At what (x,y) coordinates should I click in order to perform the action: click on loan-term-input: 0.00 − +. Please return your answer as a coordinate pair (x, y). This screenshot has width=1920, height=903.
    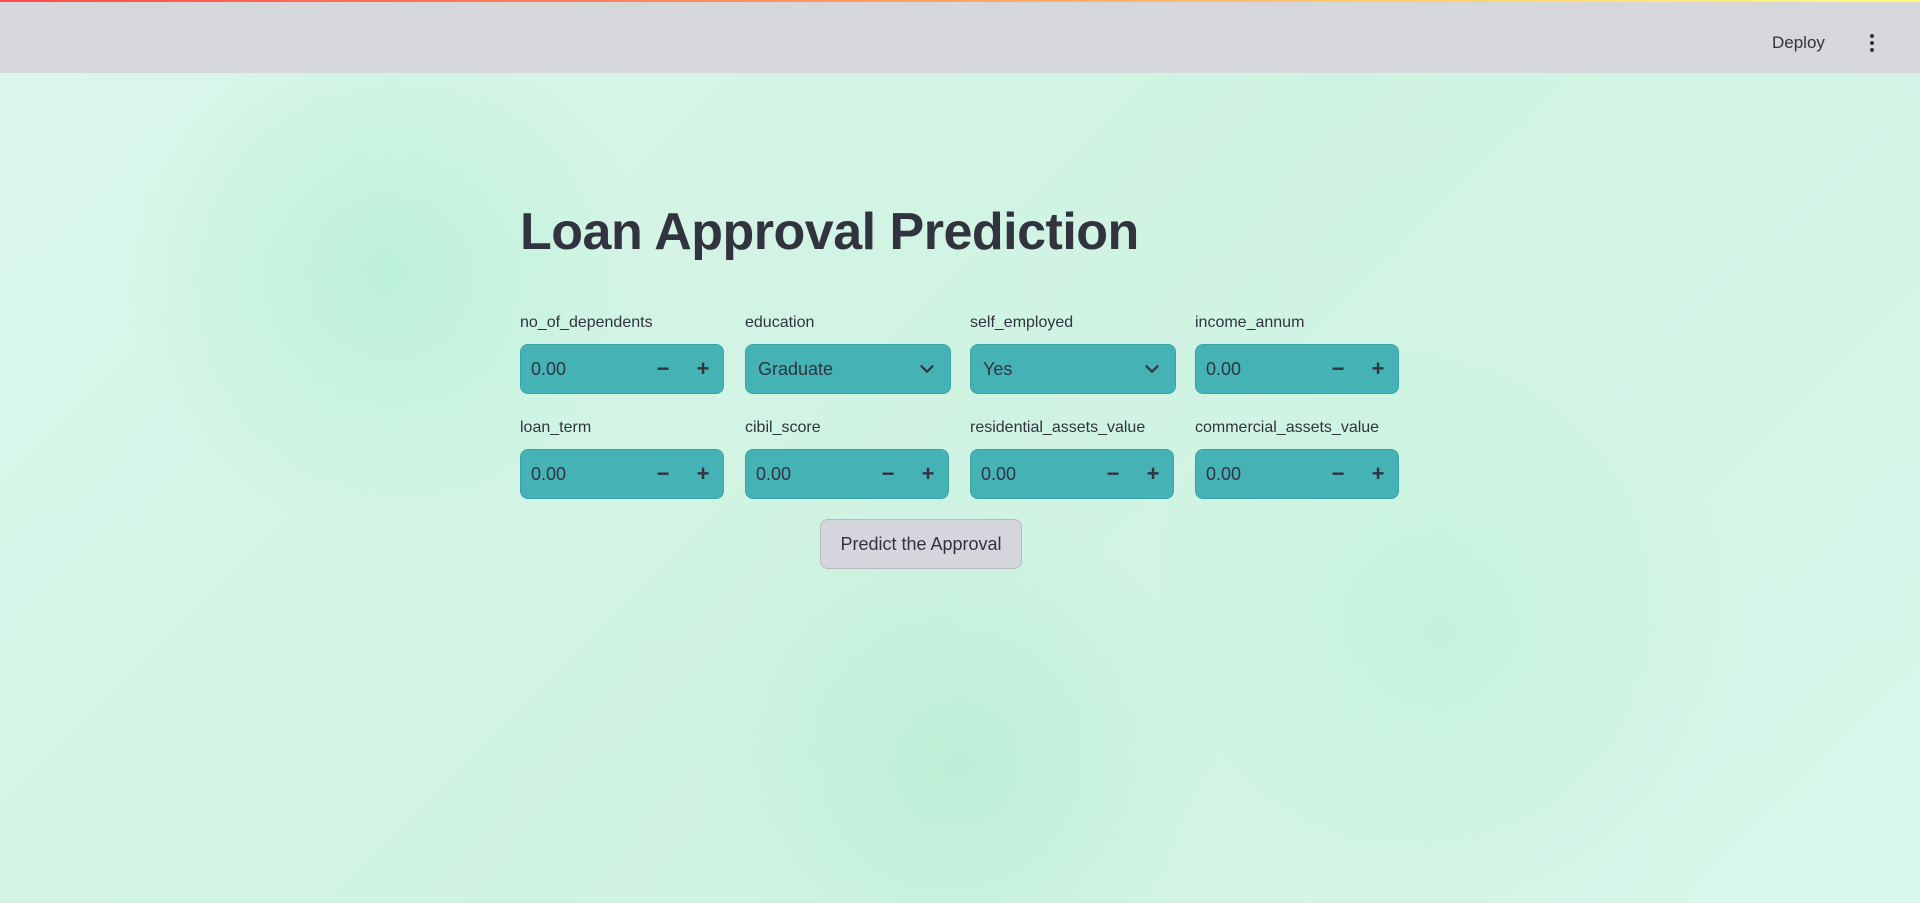
    Looking at the image, I should click on (622, 474).